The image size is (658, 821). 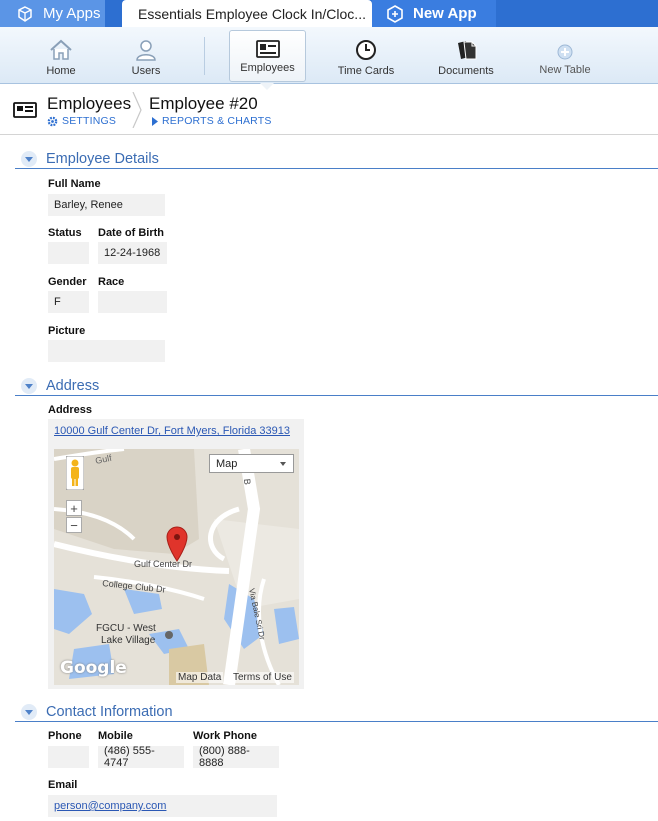 I want to click on phone-value, so click(x=68, y=757).